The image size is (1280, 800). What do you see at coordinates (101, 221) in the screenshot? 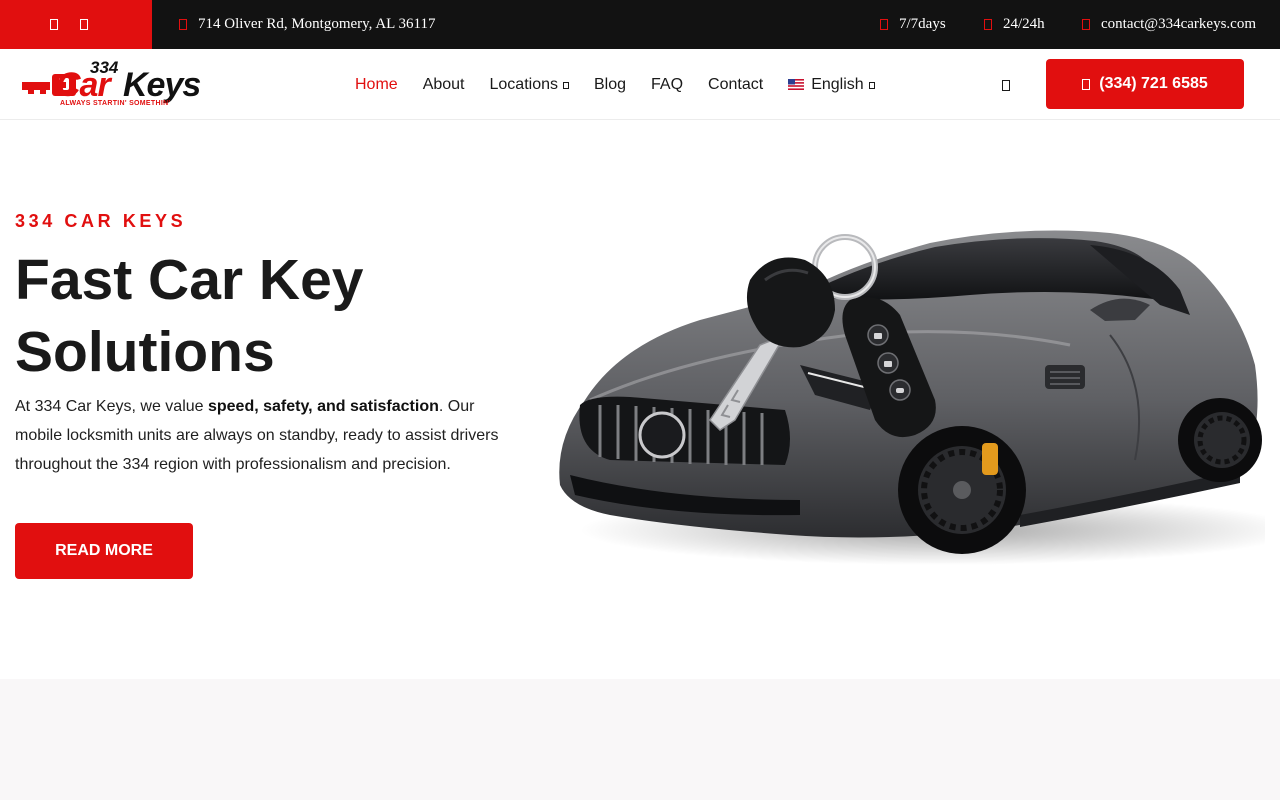
I see `hero-eyebrow: 334 CAR KEYS` at bounding box center [101, 221].